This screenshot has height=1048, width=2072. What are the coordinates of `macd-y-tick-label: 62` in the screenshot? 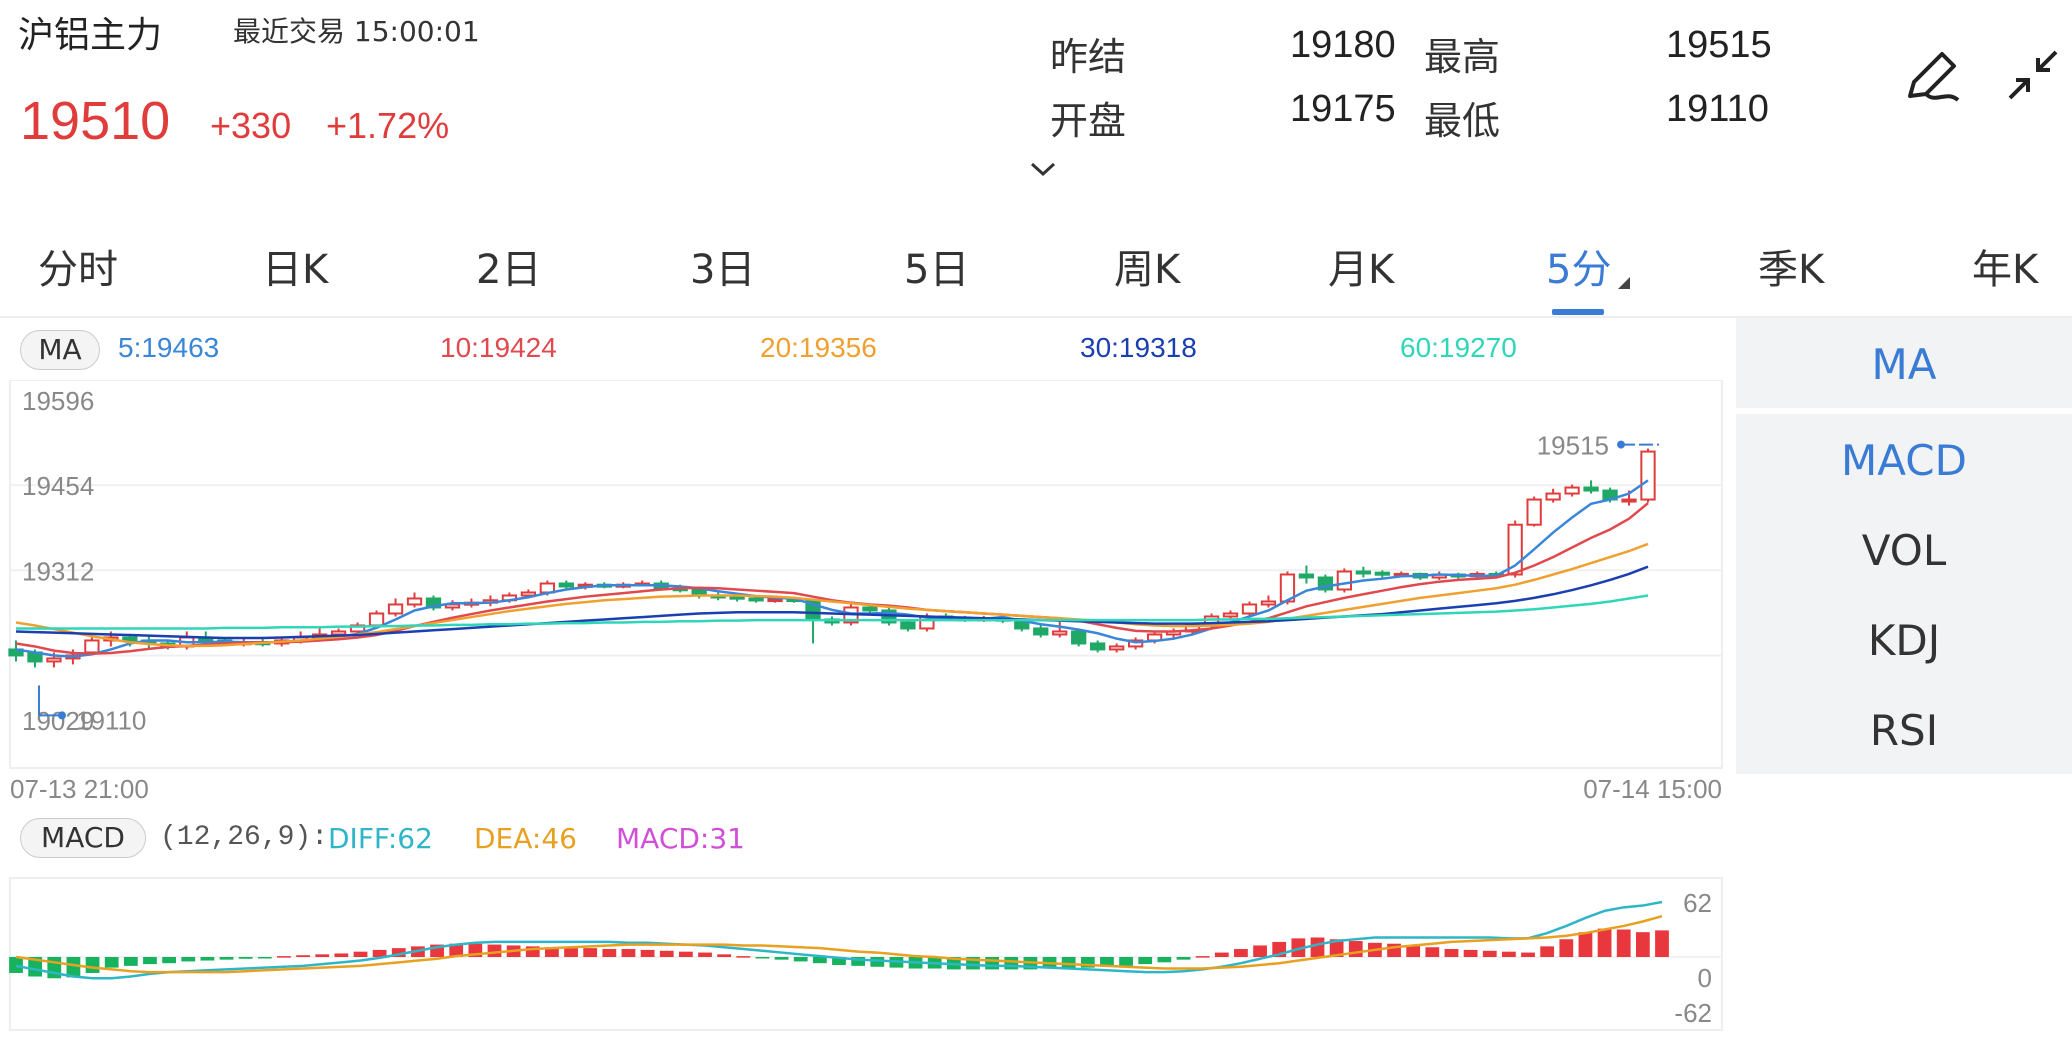 It's located at (1697, 903).